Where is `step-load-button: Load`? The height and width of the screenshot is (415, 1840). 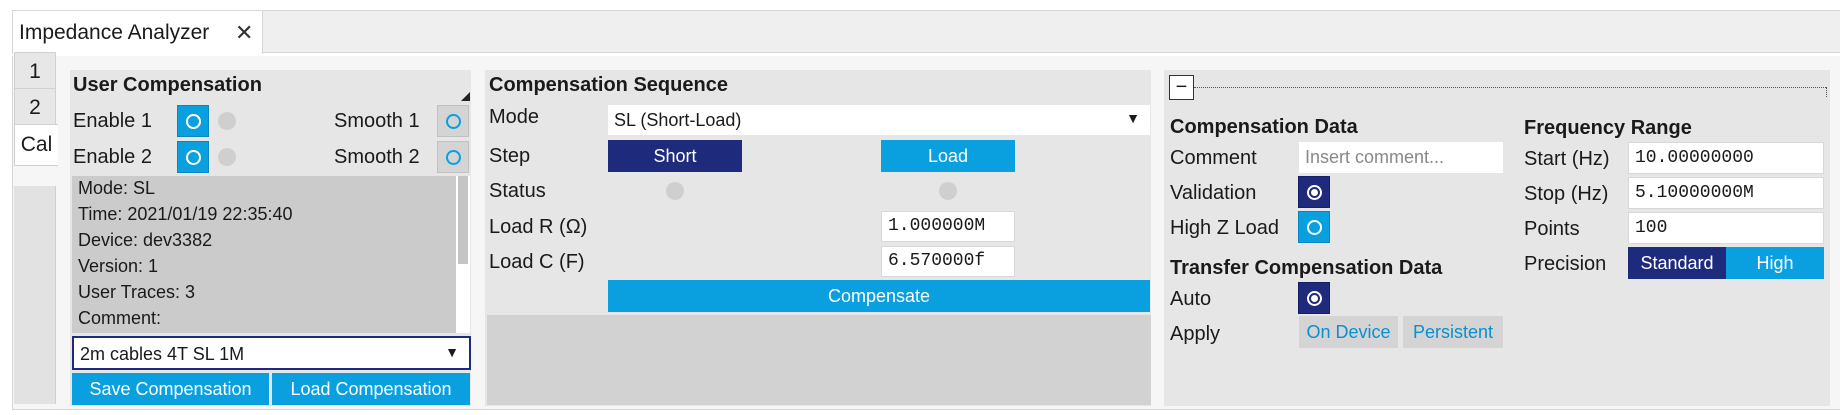
step-load-button: Load is located at coordinates (948, 156).